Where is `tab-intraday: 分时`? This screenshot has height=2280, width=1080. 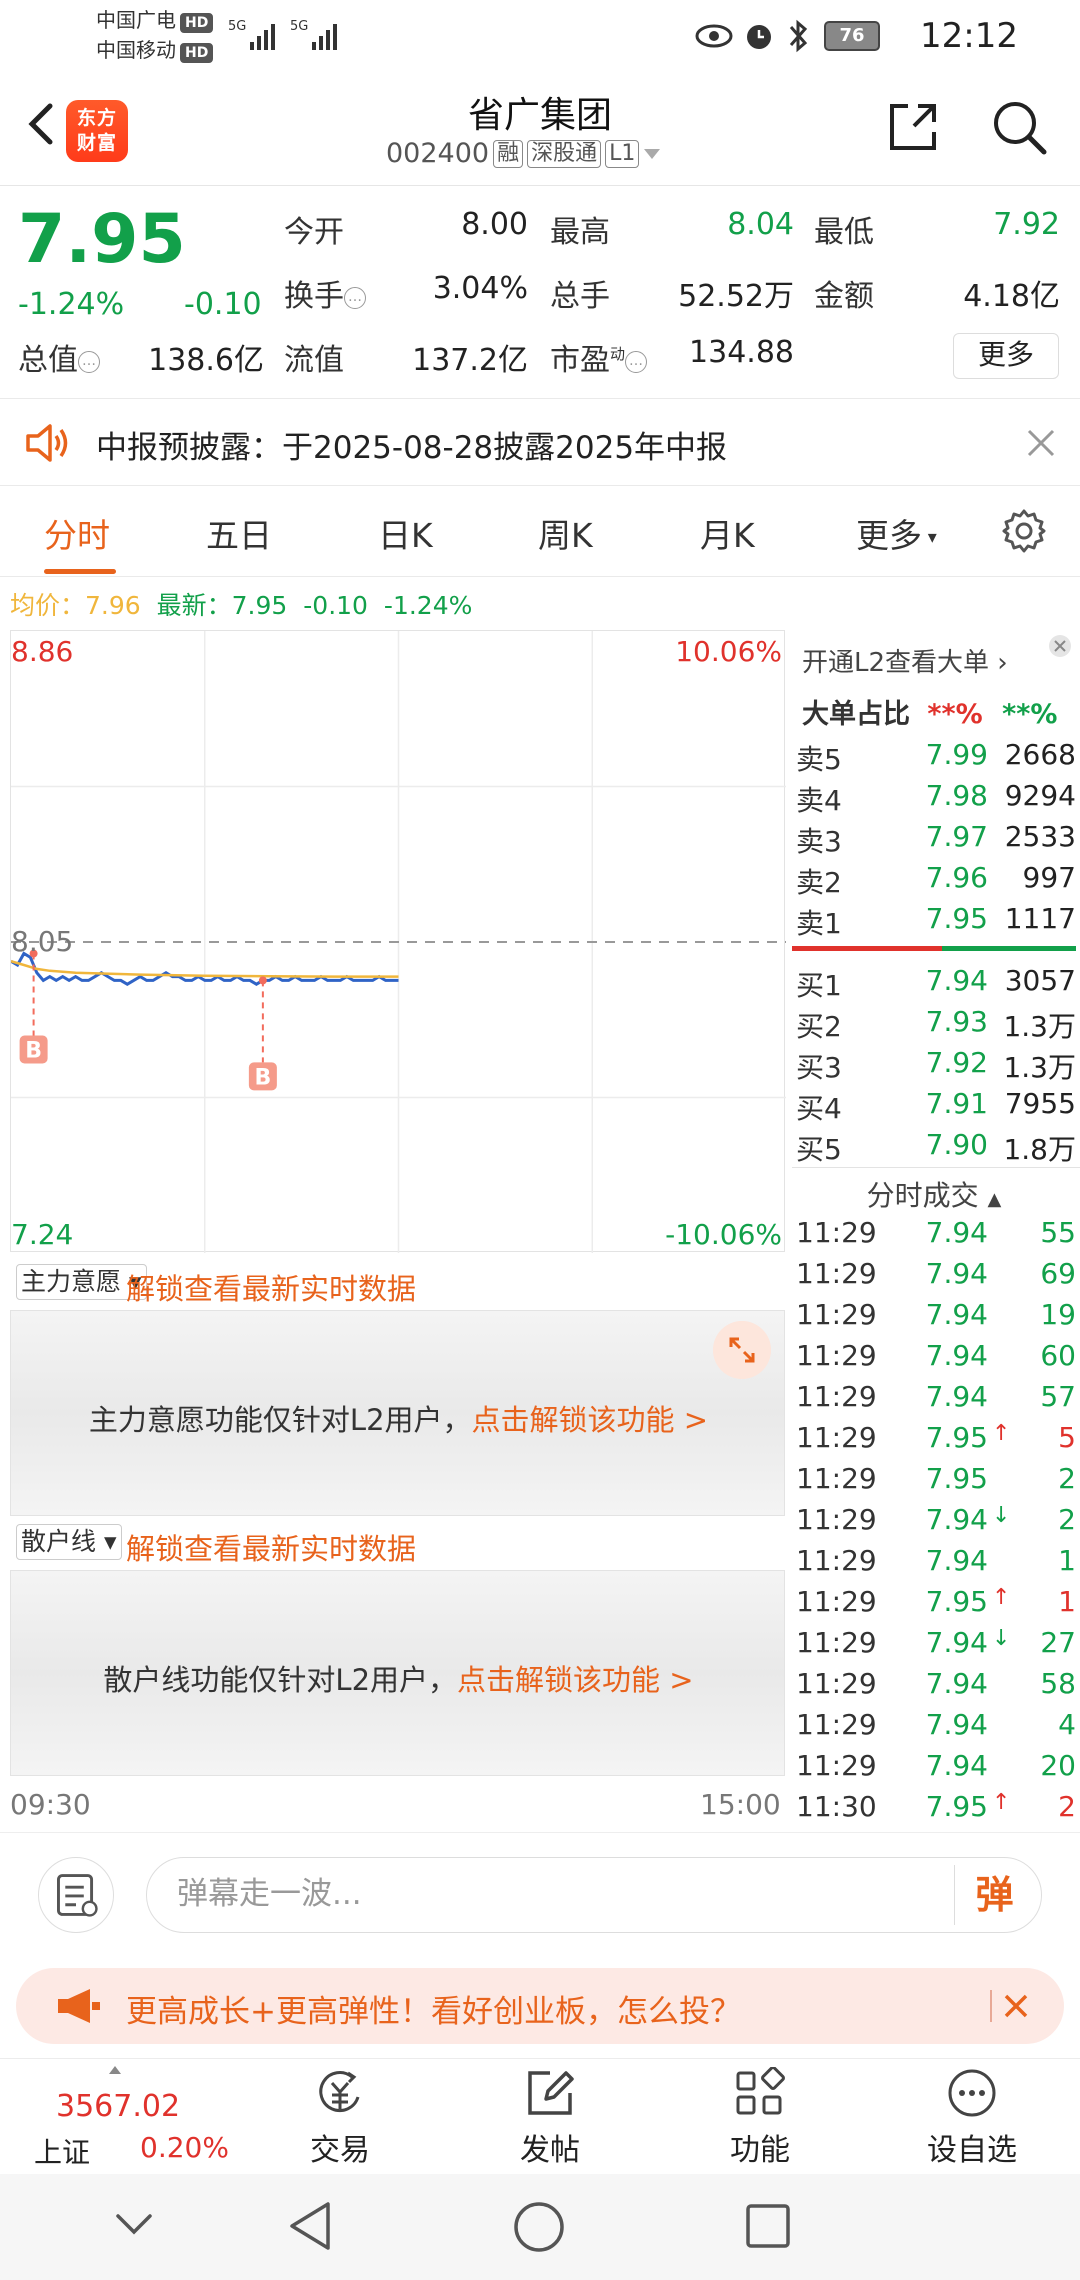 tab-intraday: 分时 is located at coordinates (77, 533).